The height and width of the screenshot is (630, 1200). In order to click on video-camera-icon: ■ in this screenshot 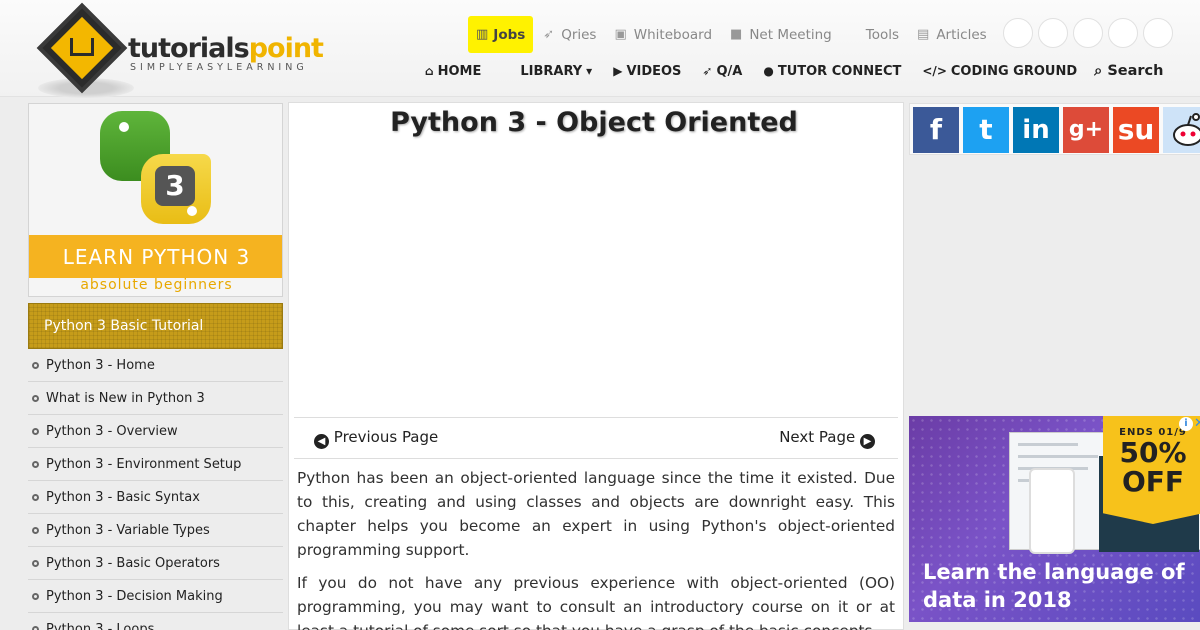, I will do `click(736, 34)`.